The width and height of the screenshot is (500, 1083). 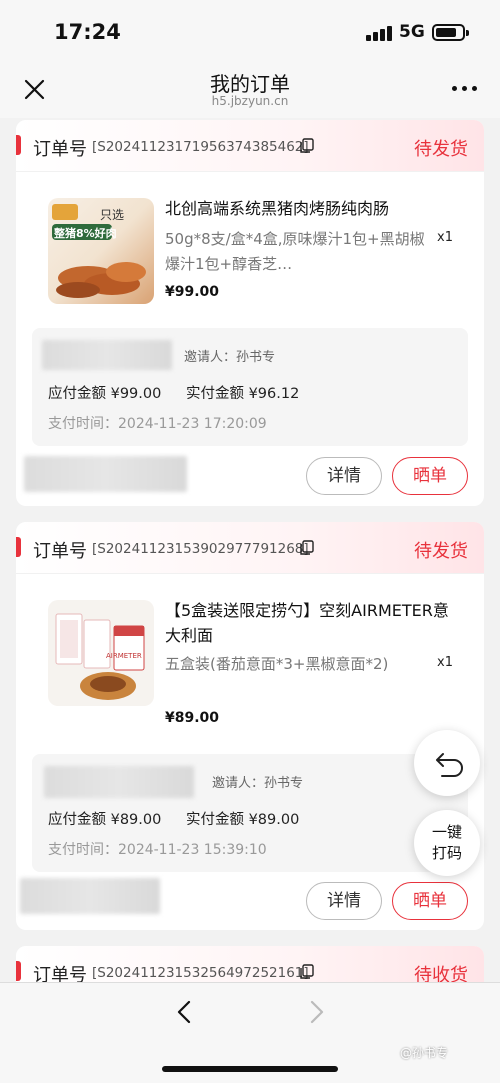 I want to click on page-title: 我的订单, so click(x=250, y=84).